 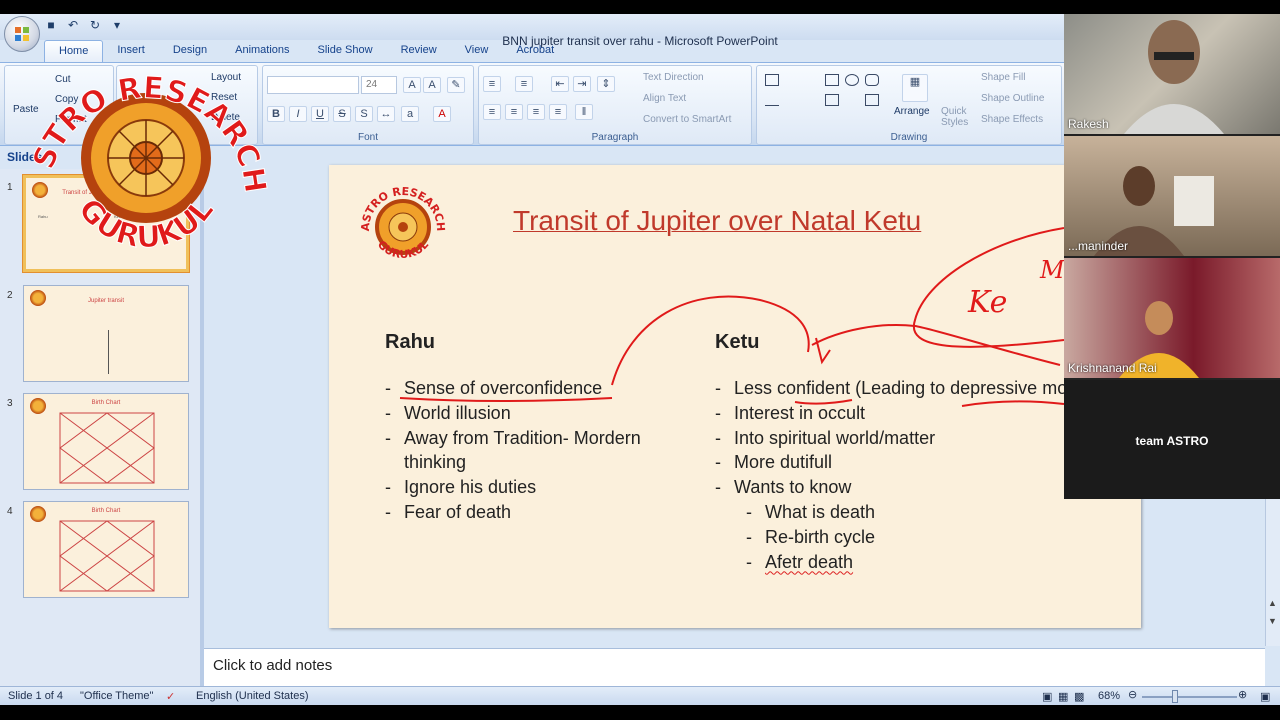 What do you see at coordinates (901, 388) in the screenshot?
I see `list-item-text: Less confident (Leading to depressive mo` at bounding box center [901, 388].